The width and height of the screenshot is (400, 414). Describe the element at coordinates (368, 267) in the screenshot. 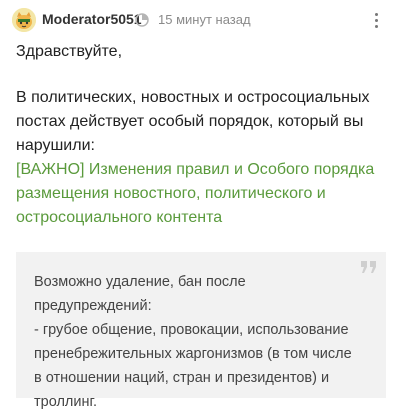

I see `quote-icon` at that location.